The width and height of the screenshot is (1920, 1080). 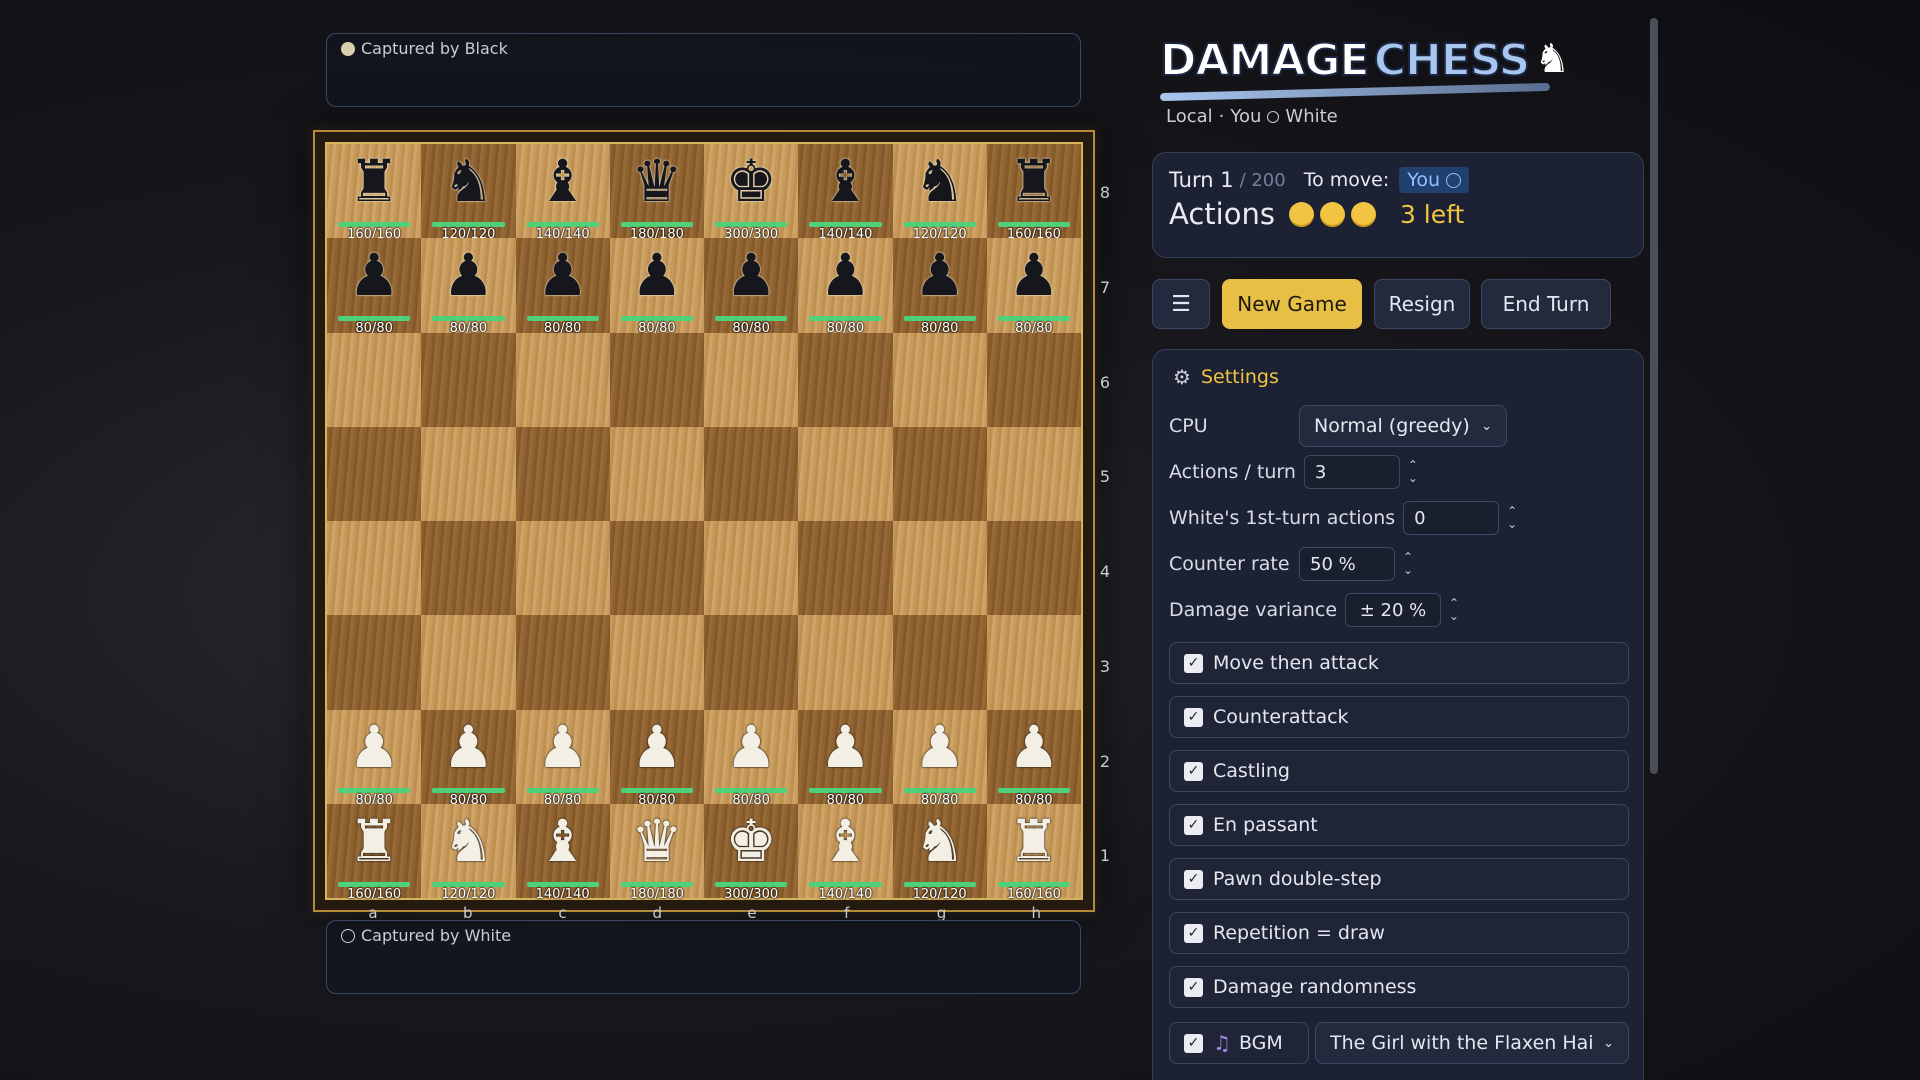 I want to click on bgm-checkbox: ✓, so click(x=1193, y=1043).